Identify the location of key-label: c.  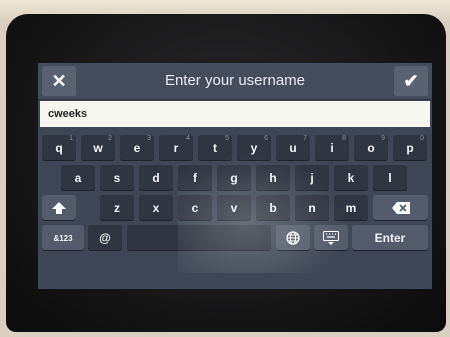
(195, 208).